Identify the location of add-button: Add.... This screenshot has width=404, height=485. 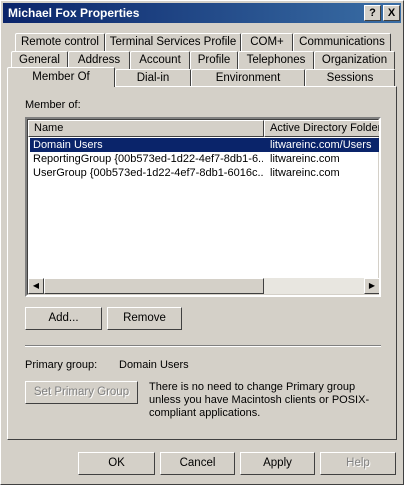
(63, 318).